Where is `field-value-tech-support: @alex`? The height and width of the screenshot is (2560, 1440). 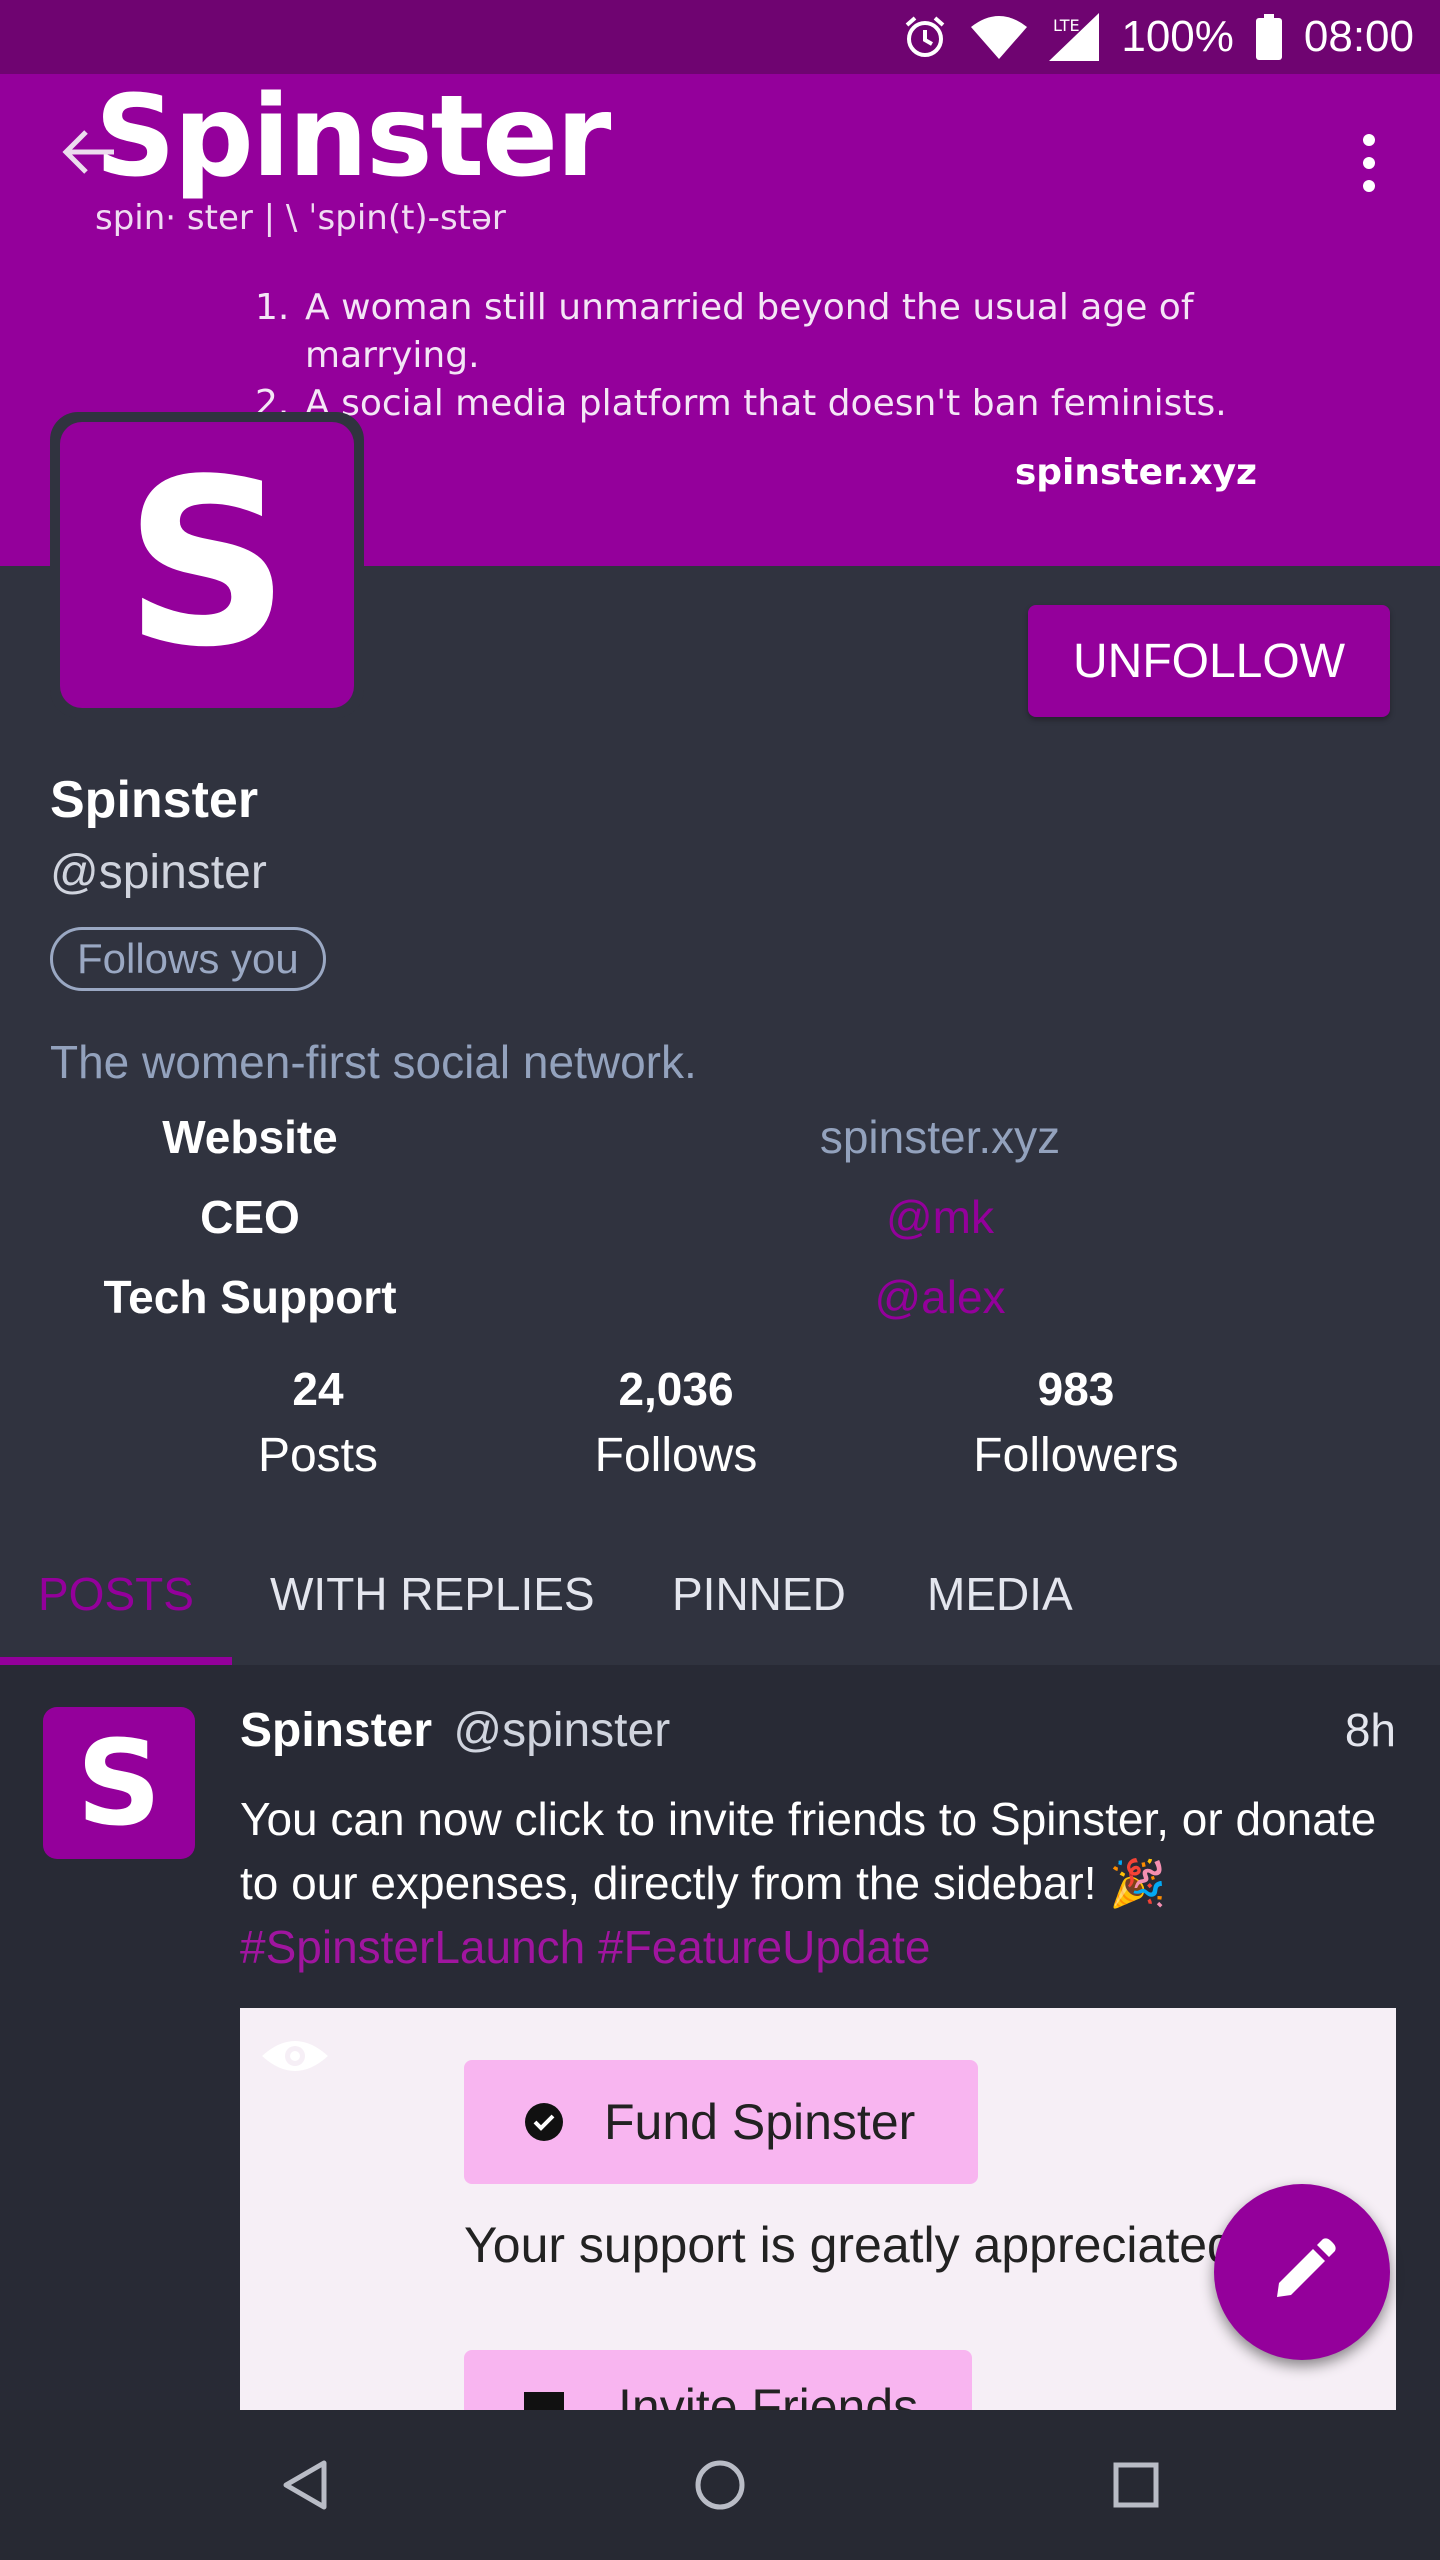
field-value-tech-support: @alex is located at coordinates (940, 1297).